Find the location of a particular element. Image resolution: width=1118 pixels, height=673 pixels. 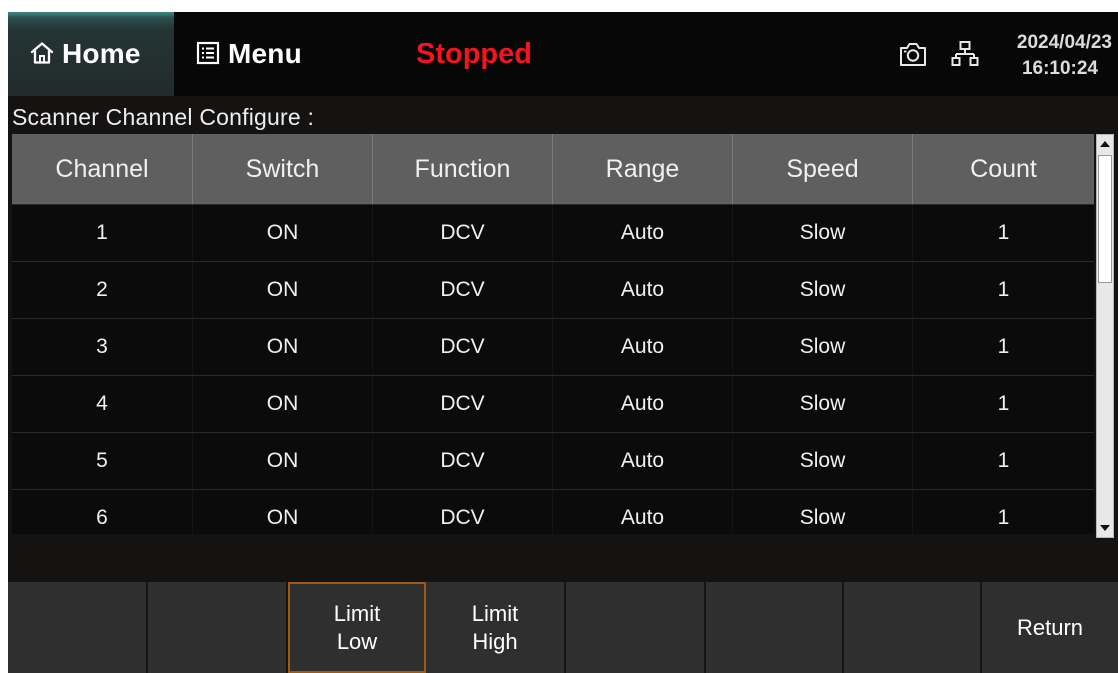

home-tab-label: Home is located at coordinates (101, 53).